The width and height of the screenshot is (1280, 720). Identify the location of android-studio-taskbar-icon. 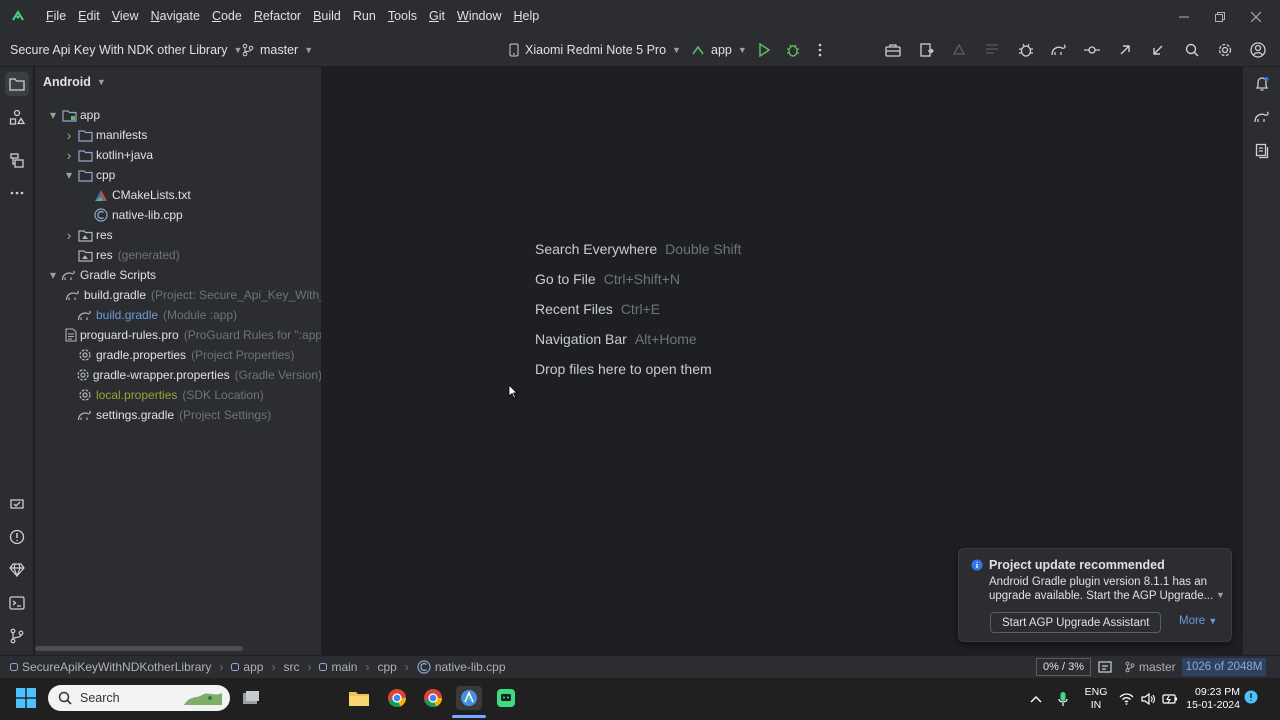
(469, 698).